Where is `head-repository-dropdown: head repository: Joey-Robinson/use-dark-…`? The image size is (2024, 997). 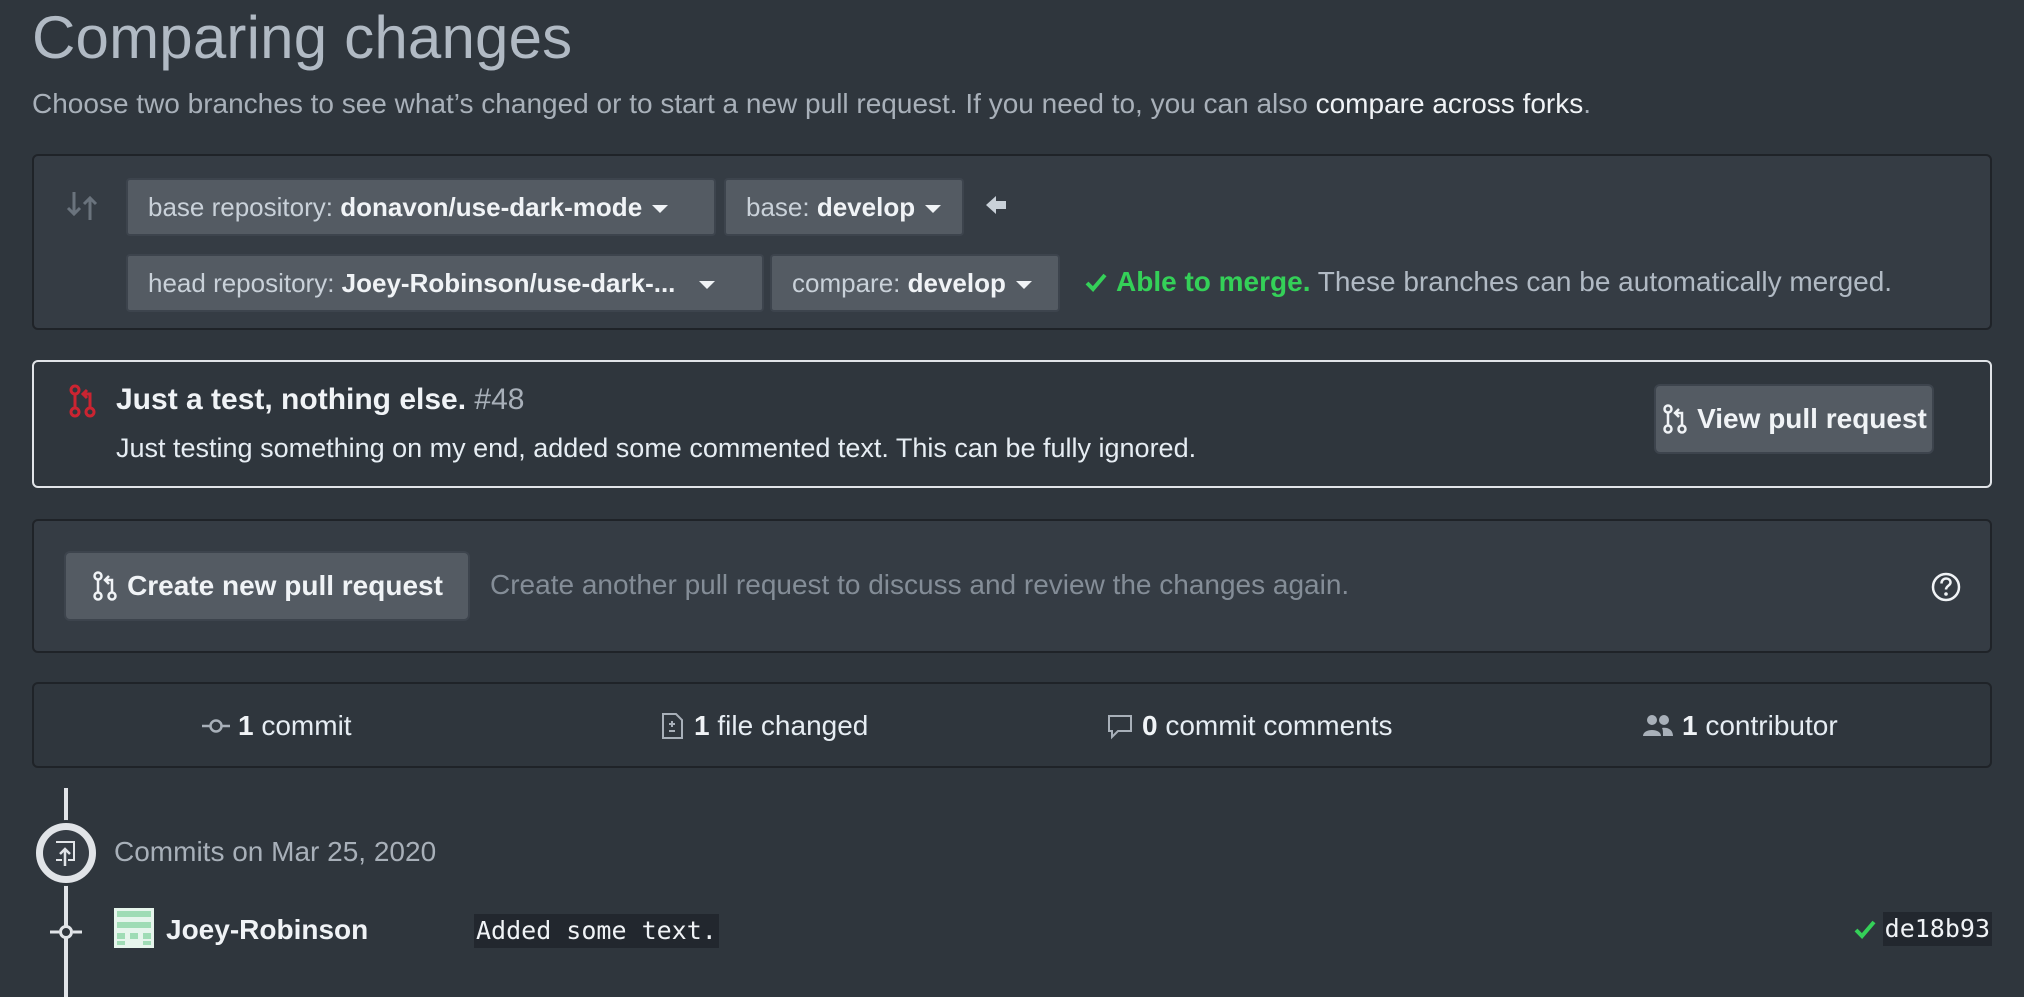
head-repository-dropdown: head repository: Joey-Robinson/use-dark-… is located at coordinates (445, 283).